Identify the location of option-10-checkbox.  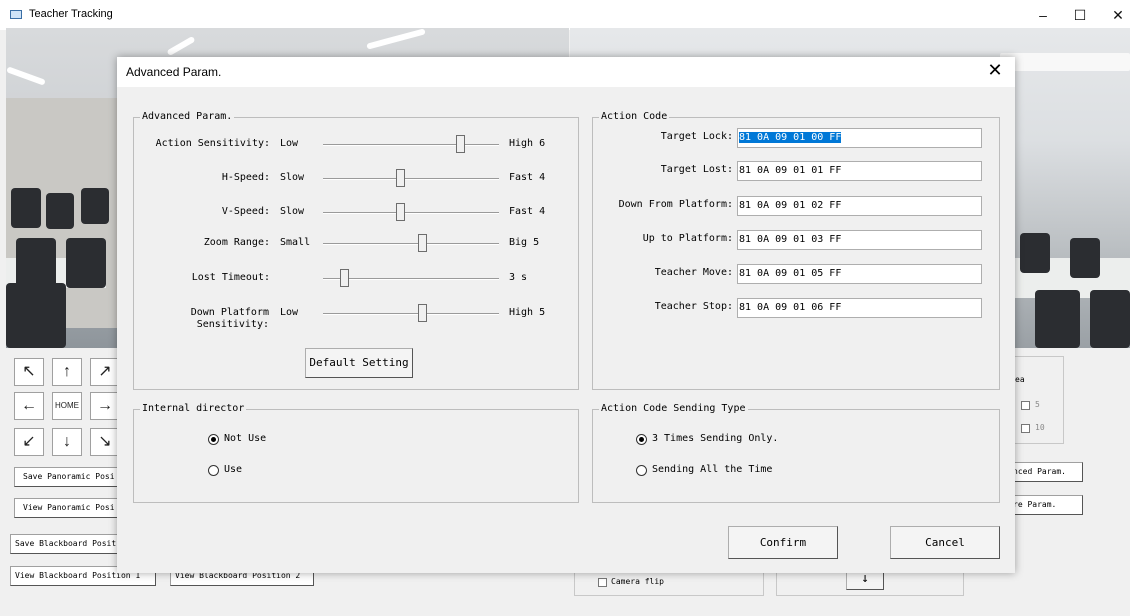
(1025, 428).